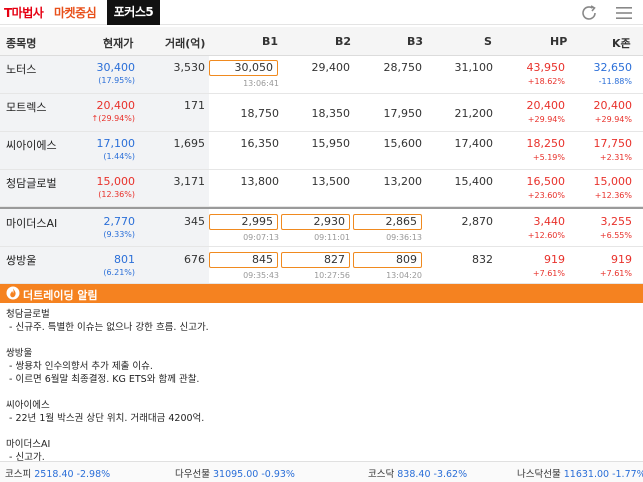 The width and height of the screenshot is (643, 482). I want to click on change-pct: (9.33%), so click(119, 234).